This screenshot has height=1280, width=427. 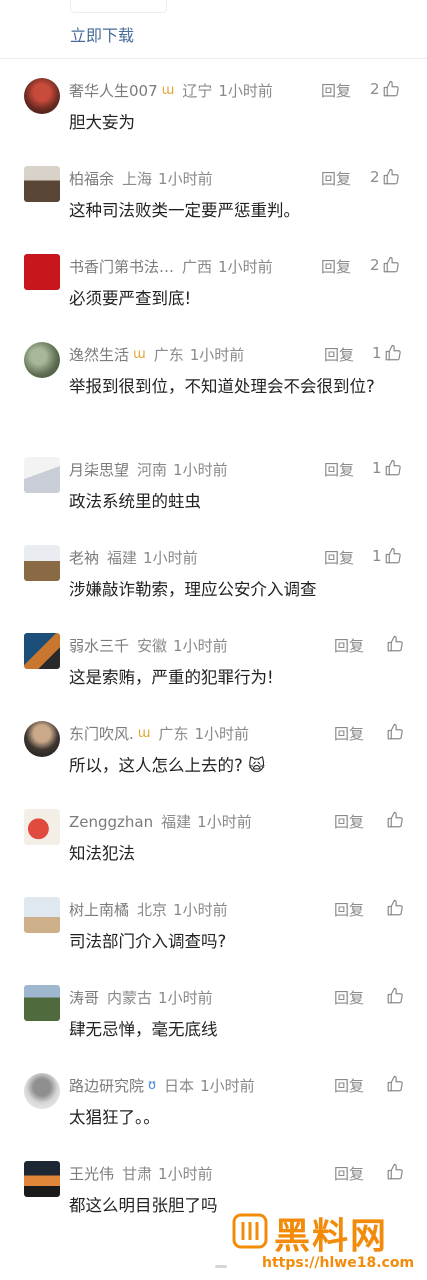 I want to click on location: 广东, so click(x=168, y=355).